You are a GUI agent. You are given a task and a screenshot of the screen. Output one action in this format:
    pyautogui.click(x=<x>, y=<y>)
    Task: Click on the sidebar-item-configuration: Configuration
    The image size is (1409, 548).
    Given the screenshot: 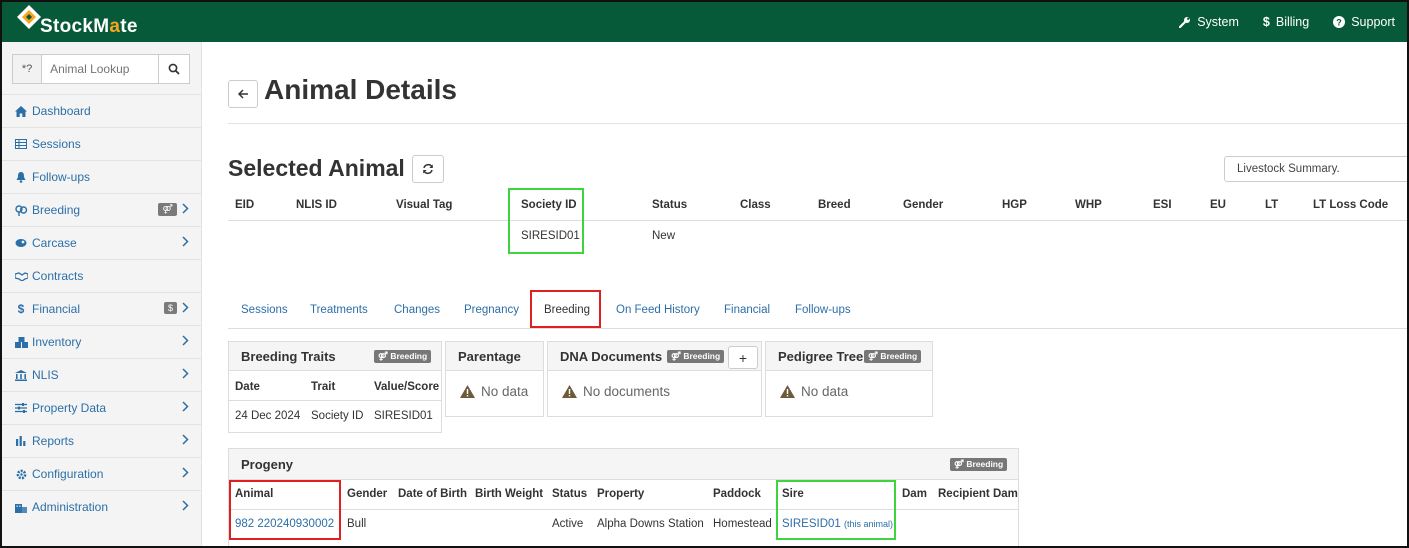 What is the action you would take?
    pyautogui.click(x=101, y=473)
    